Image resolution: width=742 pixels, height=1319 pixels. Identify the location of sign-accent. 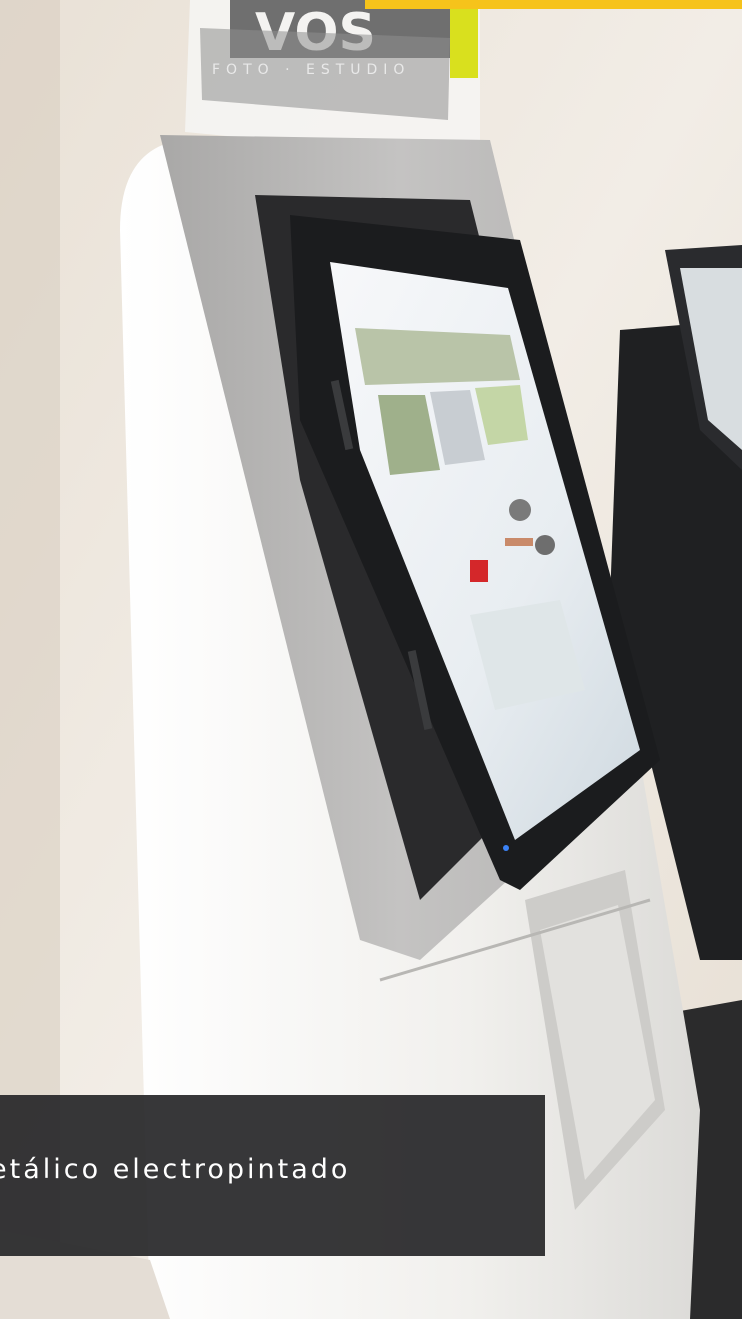
(464, 39).